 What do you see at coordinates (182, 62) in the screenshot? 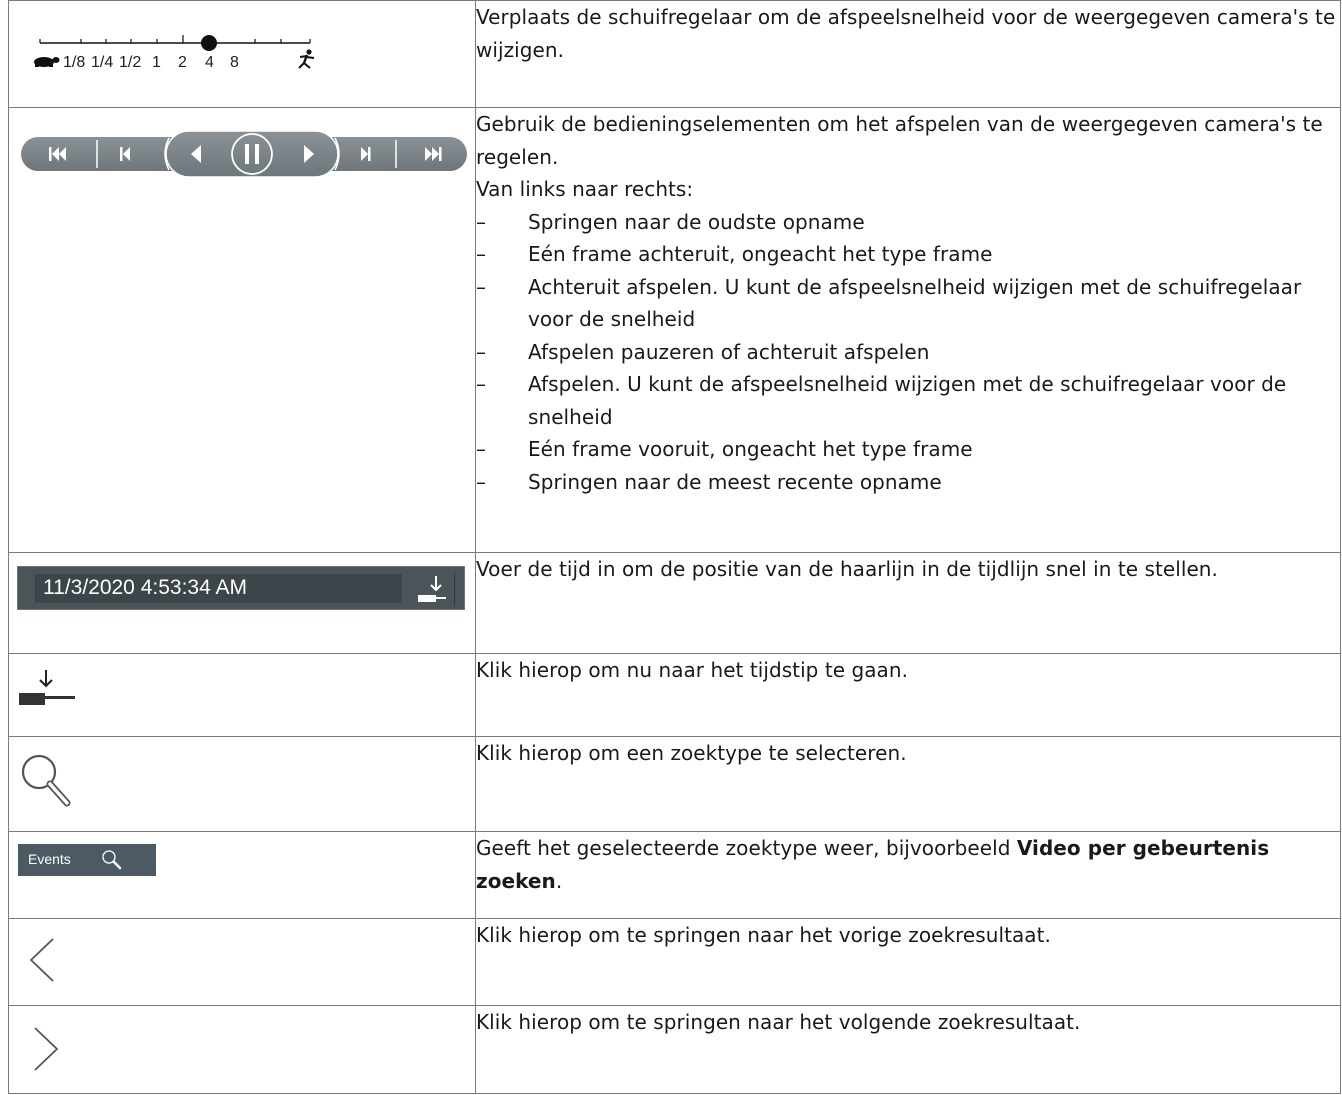
I see `speed-label: 2` at bounding box center [182, 62].